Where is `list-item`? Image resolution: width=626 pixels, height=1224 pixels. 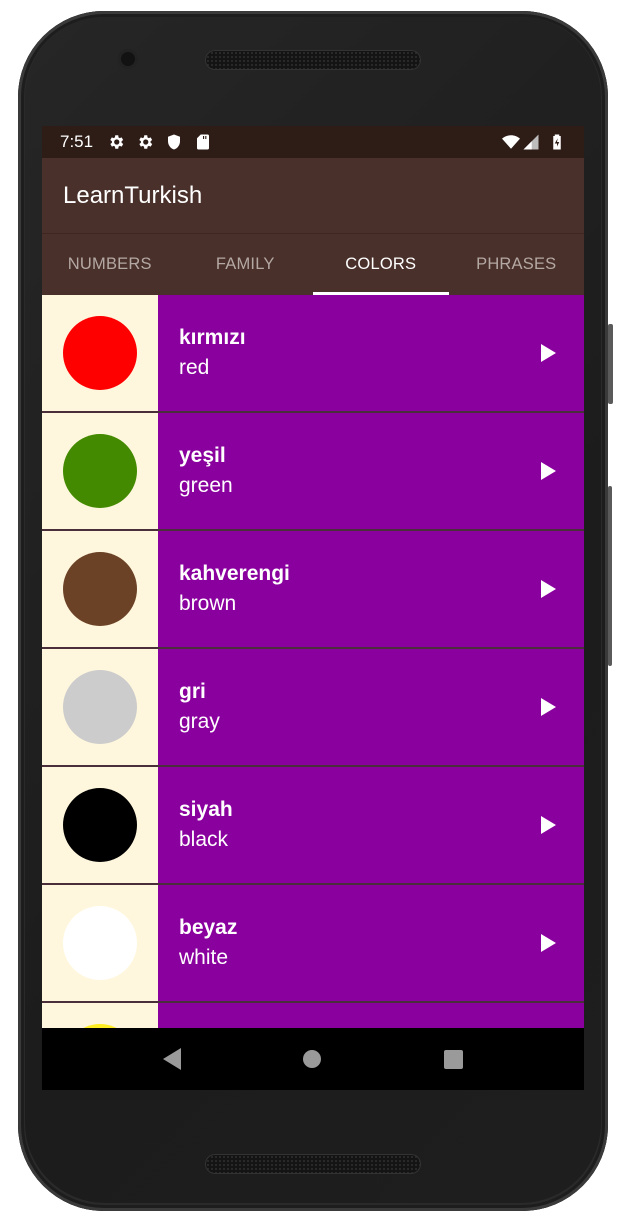 list-item is located at coordinates (313, 1015).